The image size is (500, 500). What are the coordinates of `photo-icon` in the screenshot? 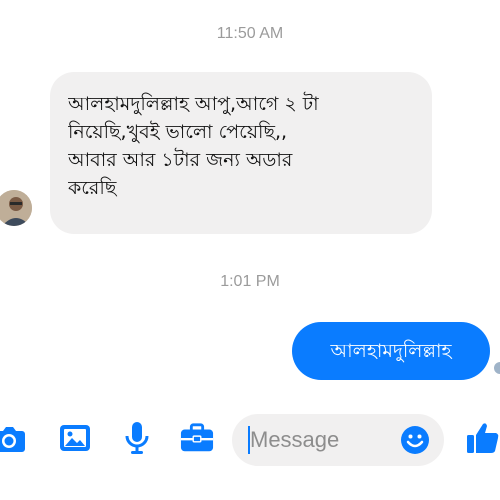 It's located at (75, 438).